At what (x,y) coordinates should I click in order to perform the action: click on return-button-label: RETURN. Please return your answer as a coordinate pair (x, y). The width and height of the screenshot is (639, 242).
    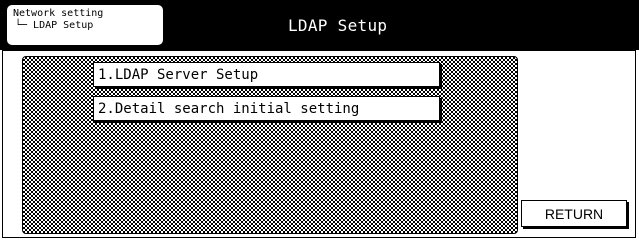
    Looking at the image, I should click on (574, 214).